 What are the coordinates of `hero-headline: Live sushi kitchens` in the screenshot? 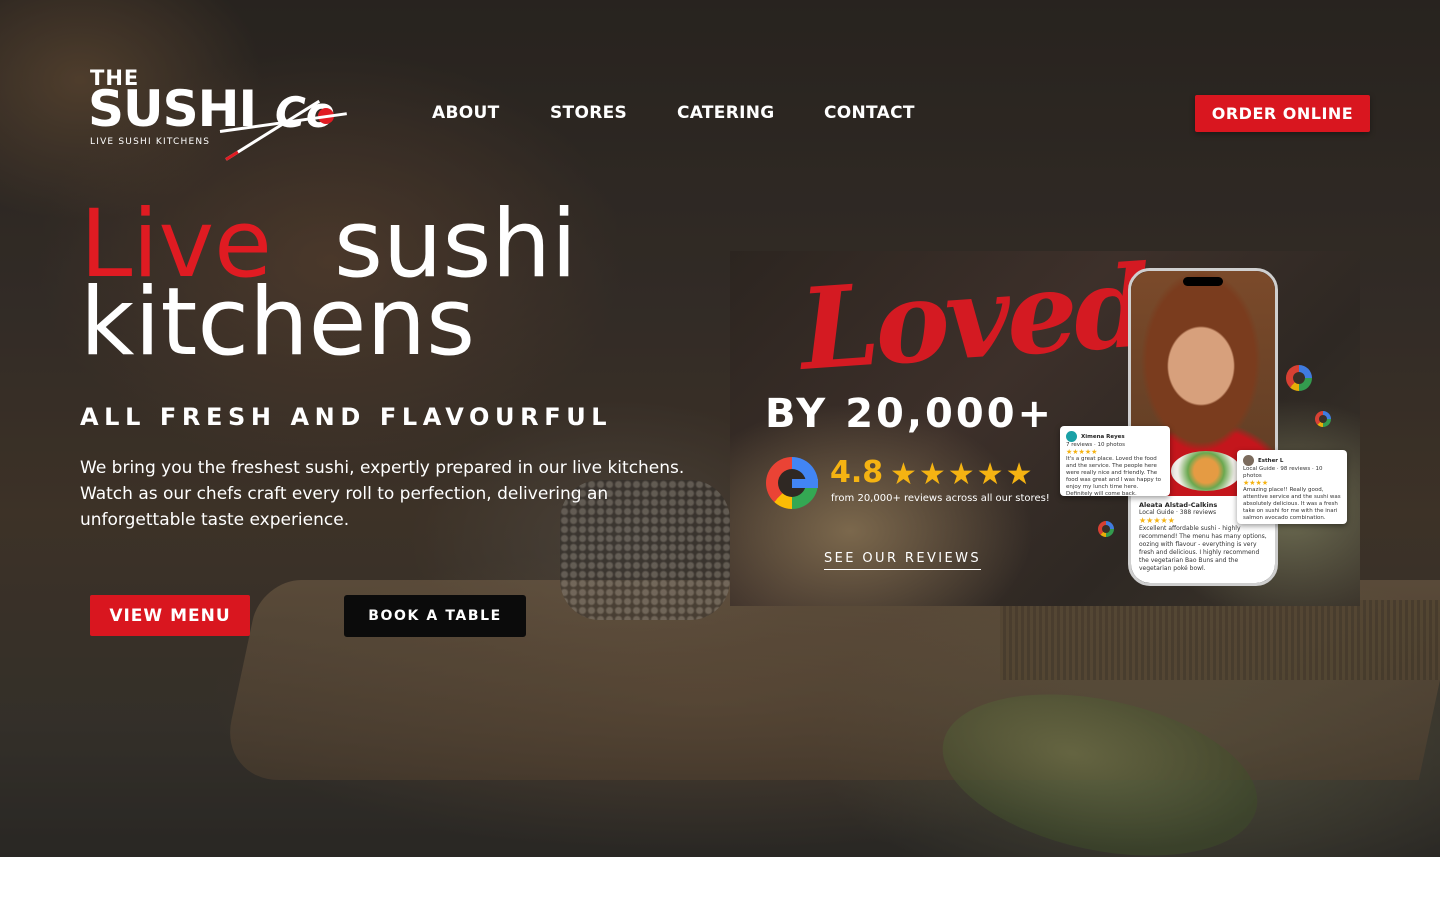 It's located at (400, 287).